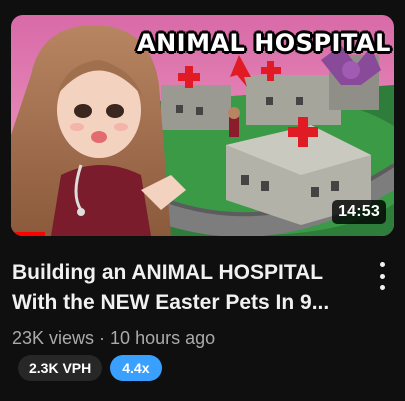 The height and width of the screenshot is (401, 405). Describe the element at coordinates (168, 272) in the screenshot. I see `video-title-line-1: Building an ANIMAL HOSPITAL` at that location.